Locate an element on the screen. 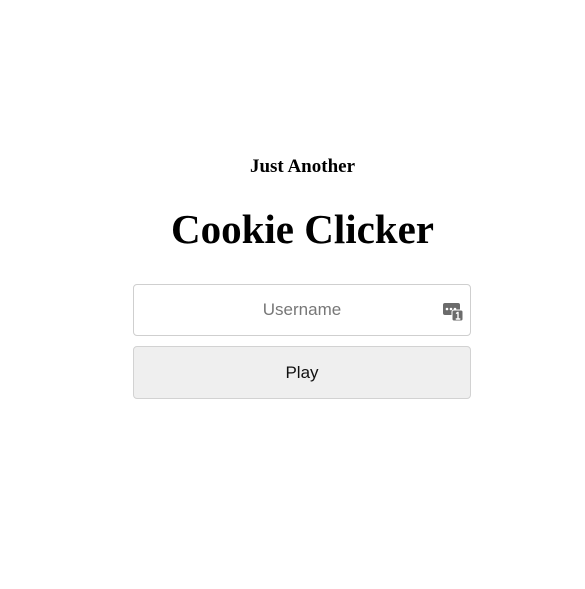 The height and width of the screenshot is (589, 585). page-subtitle: Just Another is located at coordinates (302, 166).